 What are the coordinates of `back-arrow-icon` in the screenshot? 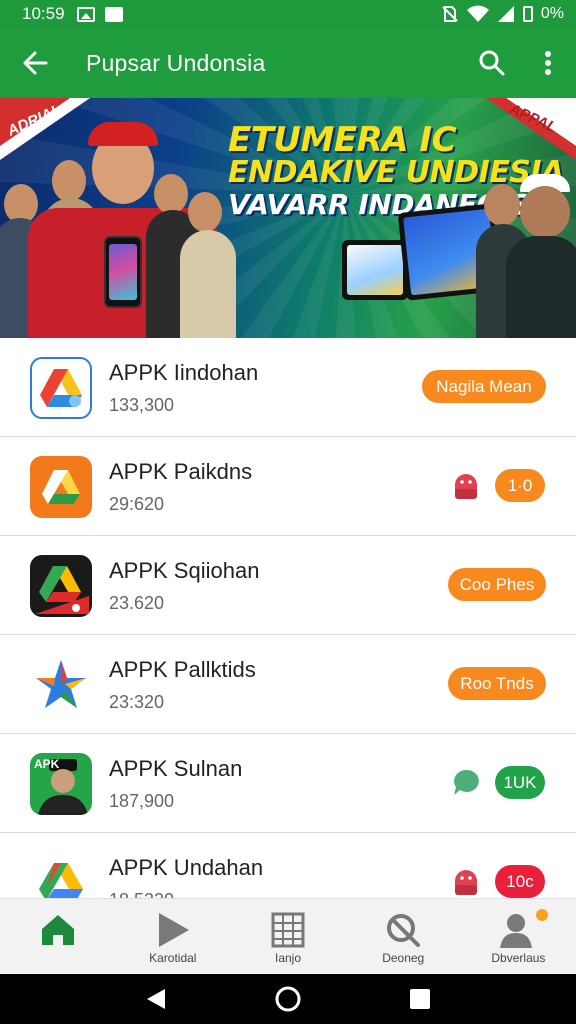 It's located at (35, 63).